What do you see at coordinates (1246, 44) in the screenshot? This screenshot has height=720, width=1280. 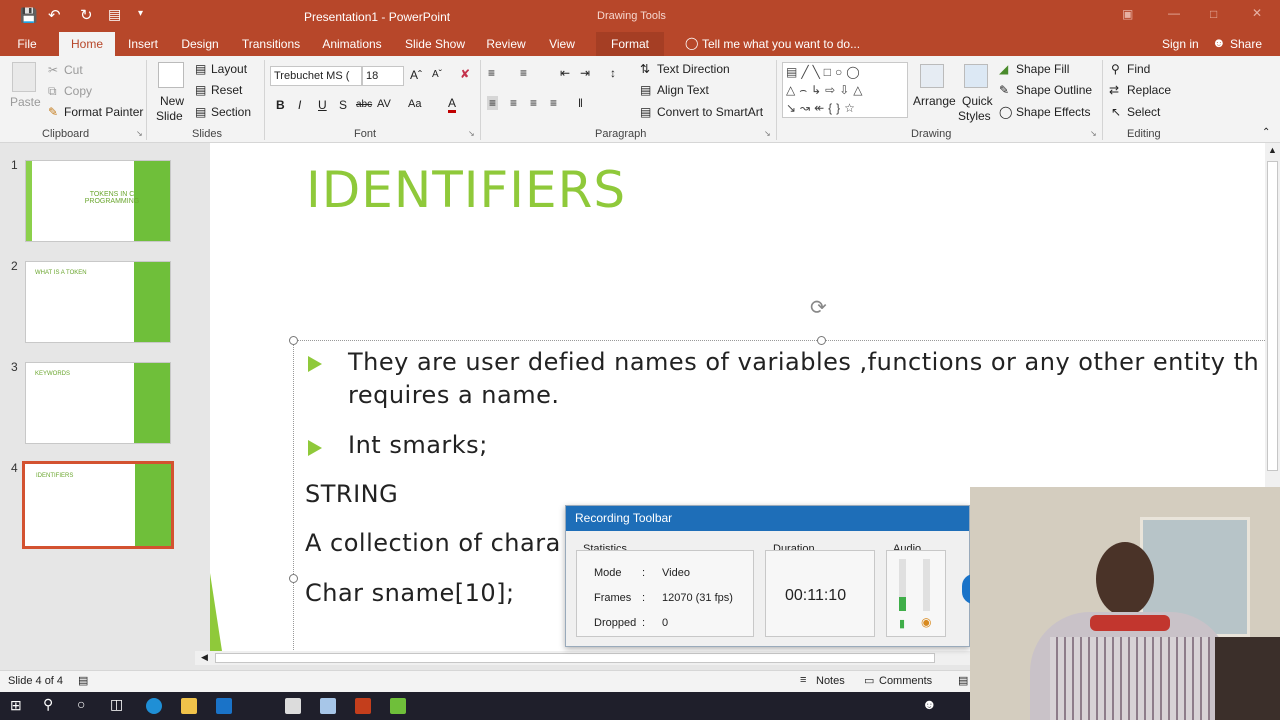 I see `share-button: Share` at bounding box center [1246, 44].